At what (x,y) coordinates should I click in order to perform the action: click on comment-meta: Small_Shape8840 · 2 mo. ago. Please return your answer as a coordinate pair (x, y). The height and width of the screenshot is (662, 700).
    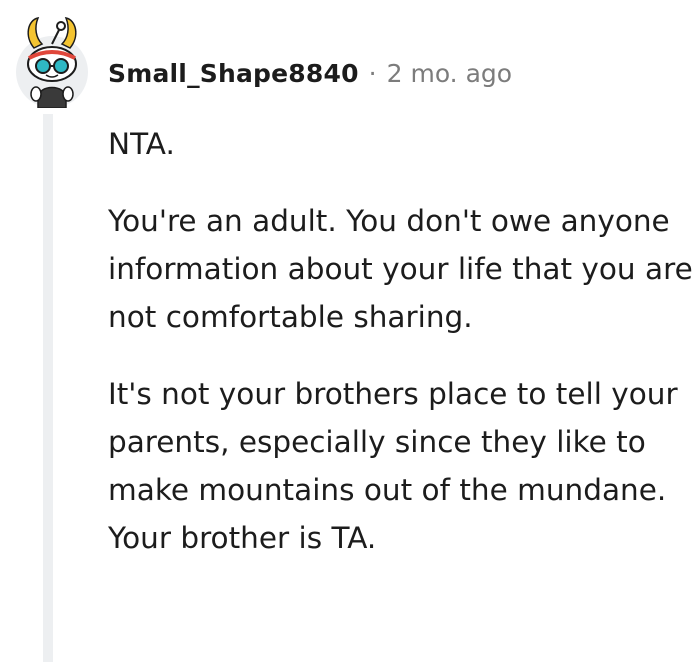
    Looking at the image, I should click on (310, 73).